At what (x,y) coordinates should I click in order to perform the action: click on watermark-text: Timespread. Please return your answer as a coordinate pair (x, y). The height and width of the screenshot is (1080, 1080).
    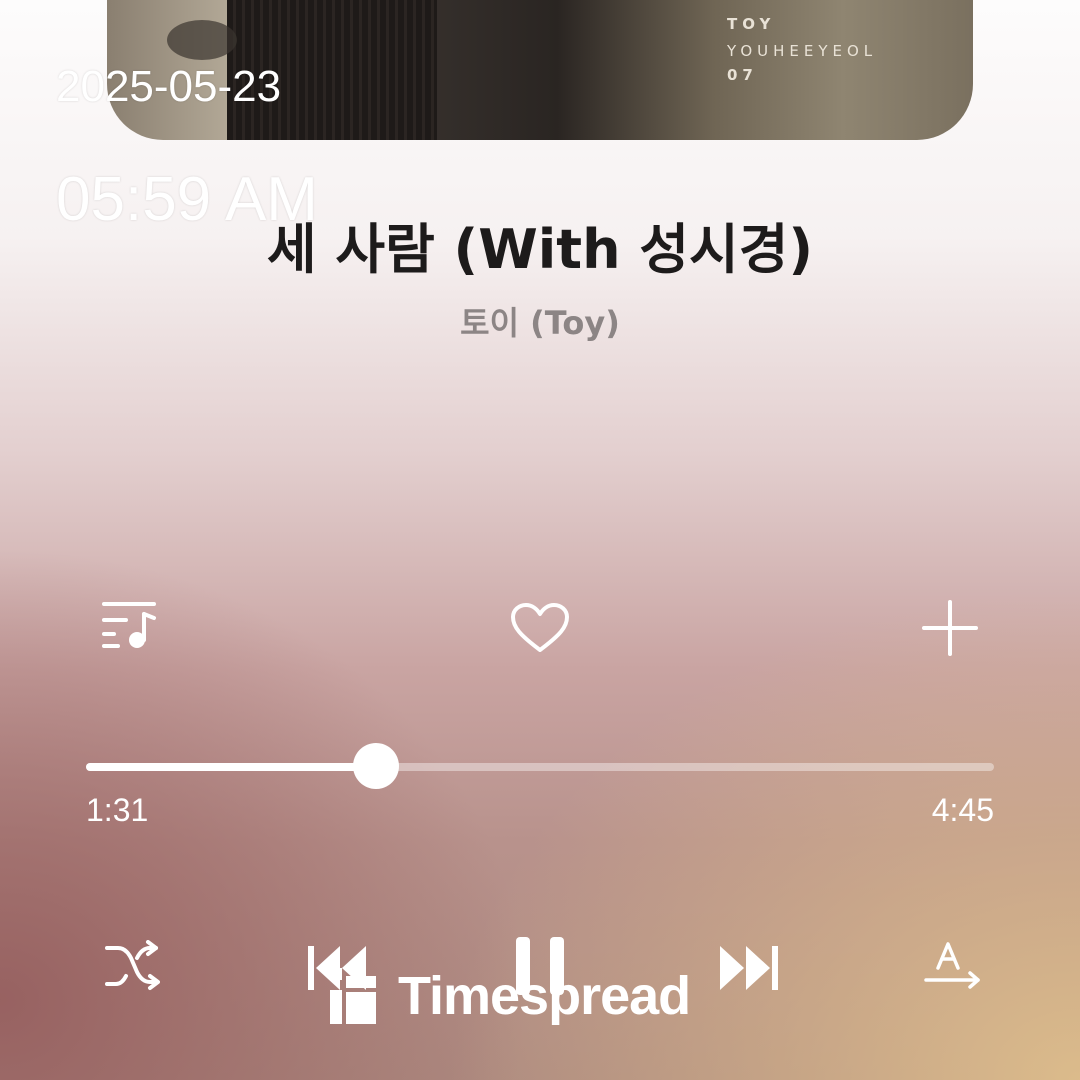
    Looking at the image, I should click on (544, 996).